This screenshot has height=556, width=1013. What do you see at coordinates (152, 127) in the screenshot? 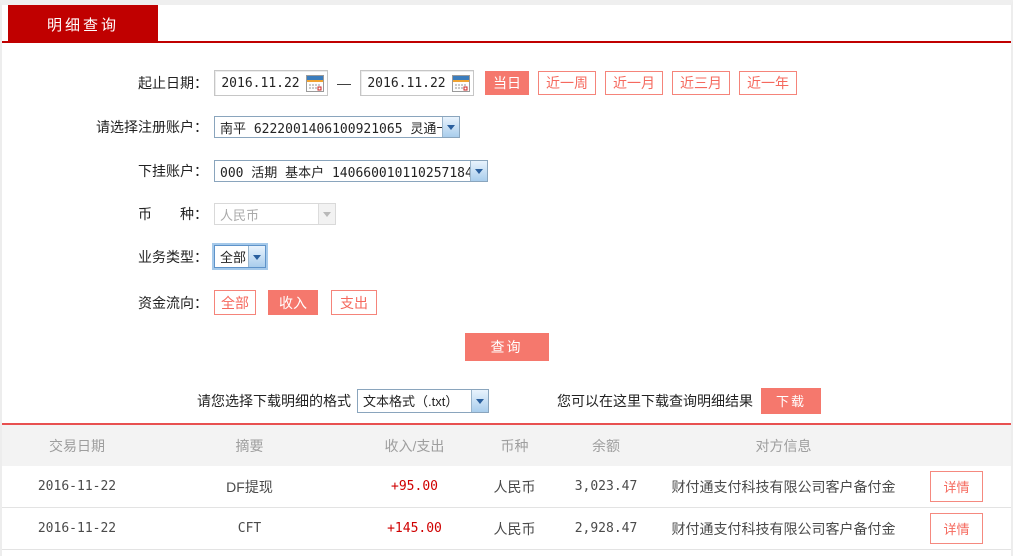
I see `register-account-label: 请选择注册账户：` at bounding box center [152, 127].